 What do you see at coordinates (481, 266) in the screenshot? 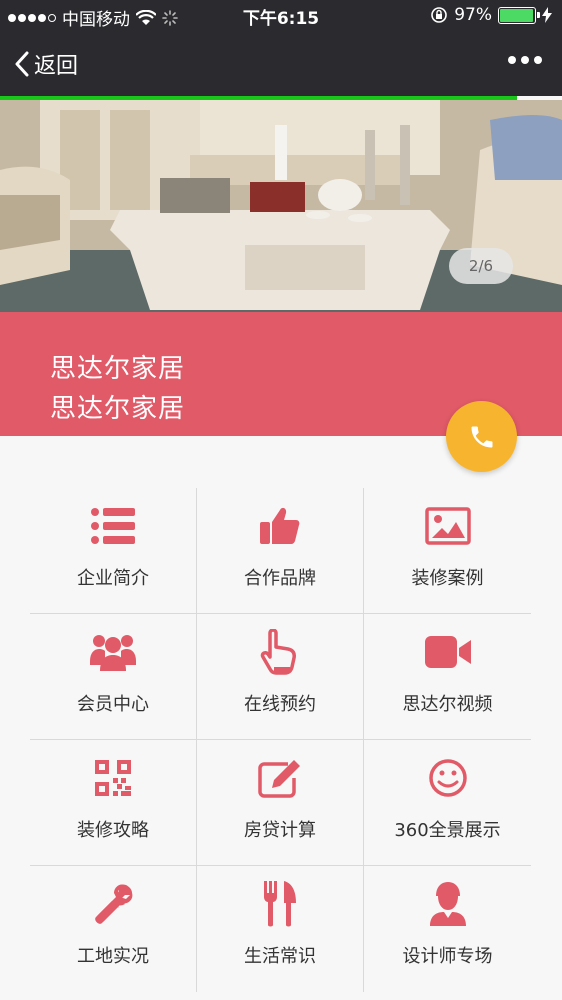
I see `carousel-page-indicator: 2/6` at bounding box center [481, 266].